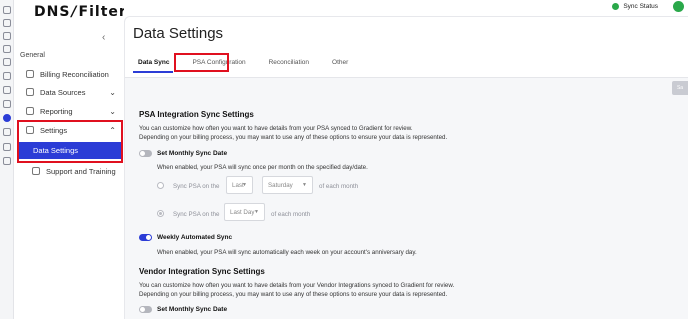 The width and height of the screenshot is (688, 319). Describe the element at coordinates (7, 49) in the screenshot. I see `clock-icon` at that location.